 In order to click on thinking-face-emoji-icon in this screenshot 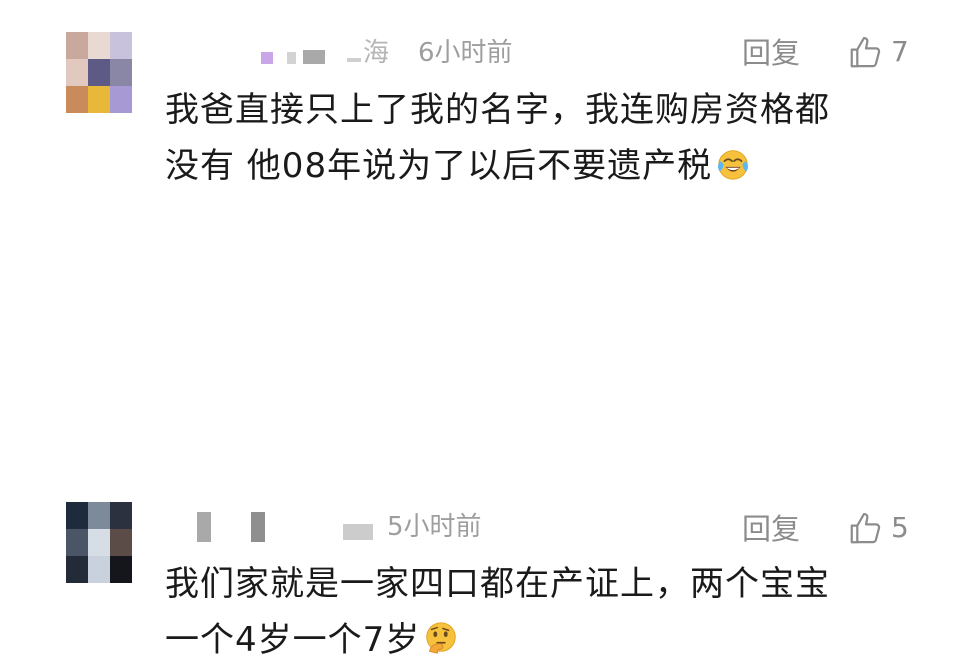, I will do `click(441, 638)`.